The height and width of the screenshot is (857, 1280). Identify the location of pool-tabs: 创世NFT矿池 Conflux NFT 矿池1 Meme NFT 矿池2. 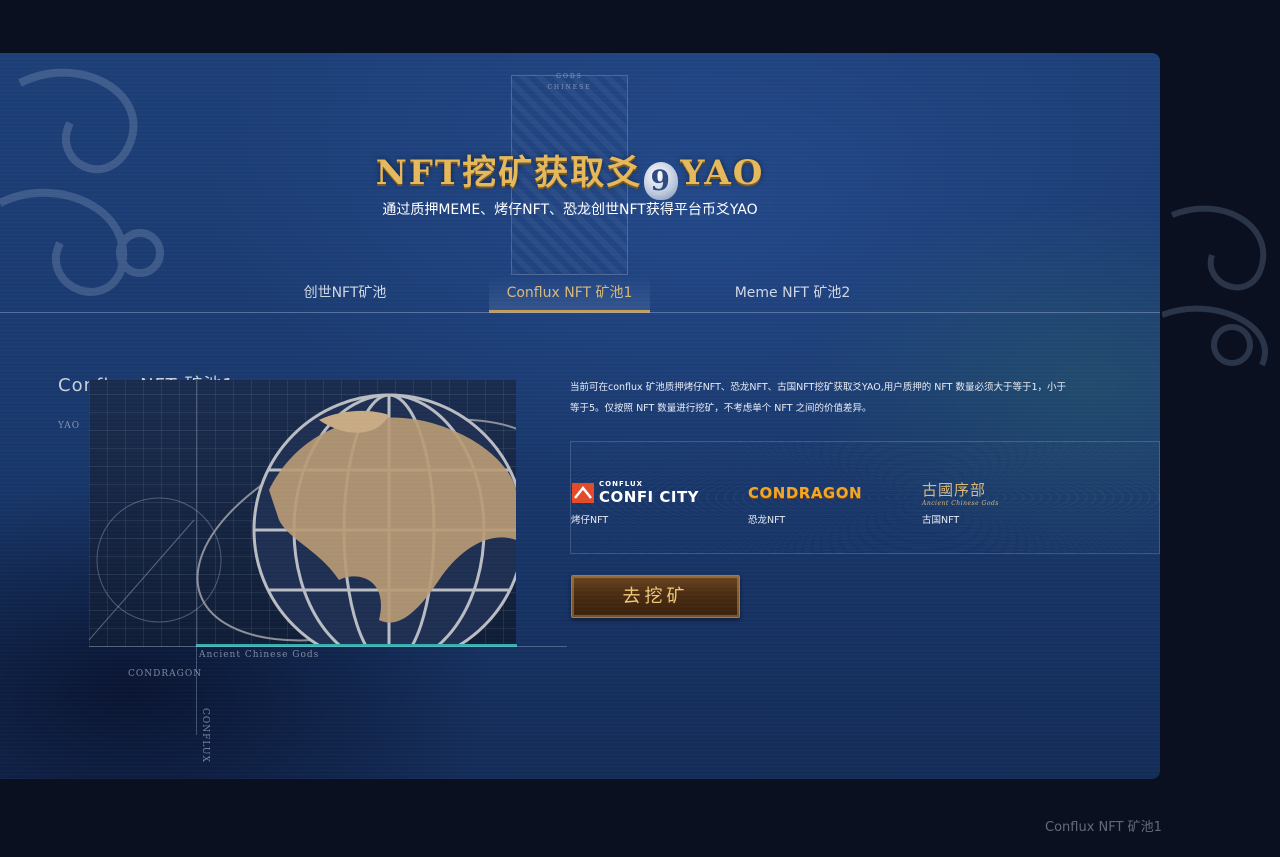
(580, 294).